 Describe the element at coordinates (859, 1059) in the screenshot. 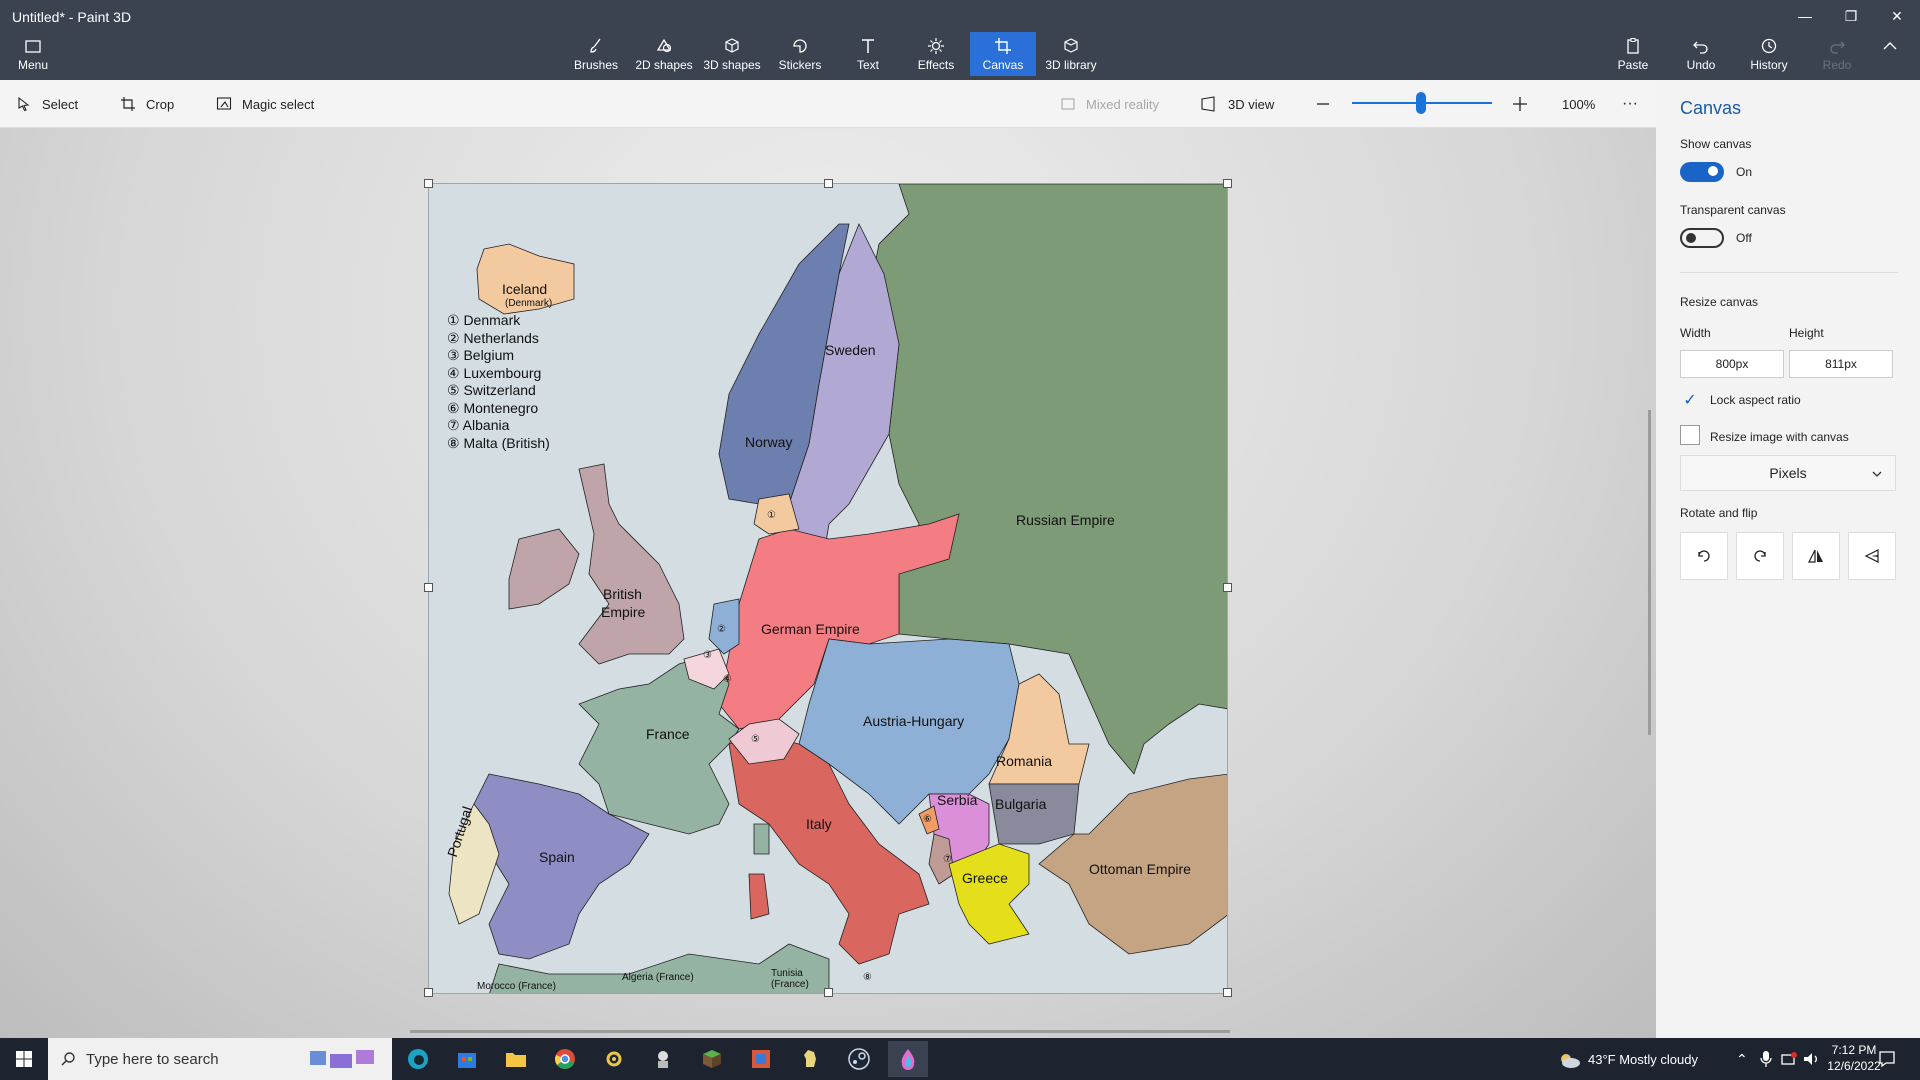

I see `taskbar-steam` at that location.